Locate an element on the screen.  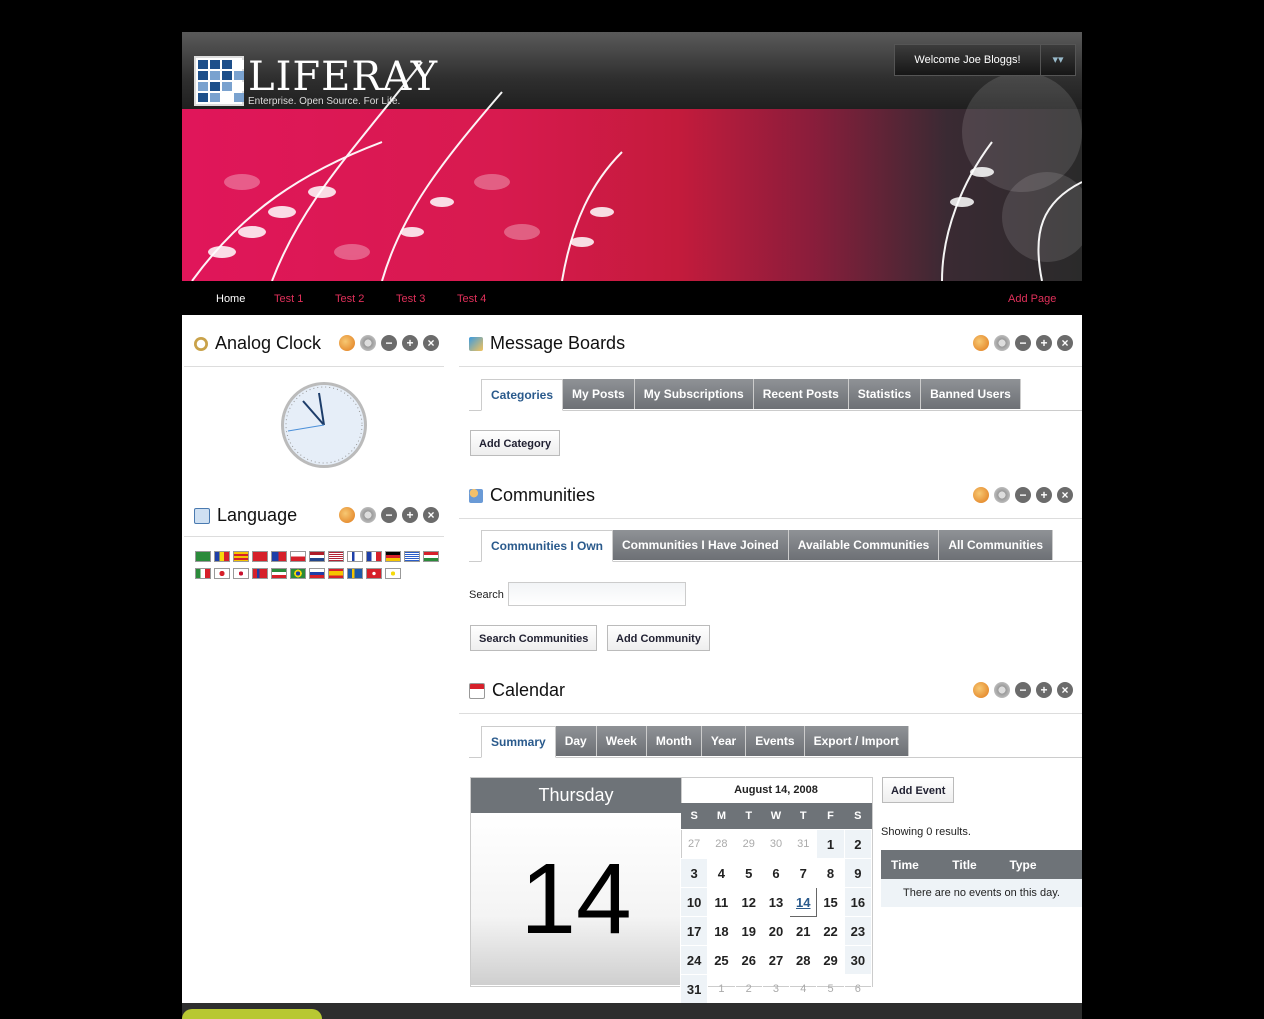
tab-categories: Categories is located at coordinates (522, 395).